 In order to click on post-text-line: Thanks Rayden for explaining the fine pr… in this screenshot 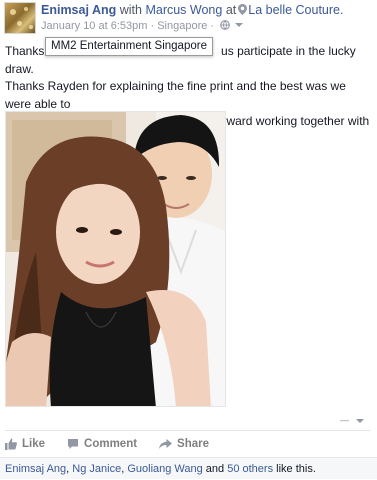, I will do `click(175, 95)`.